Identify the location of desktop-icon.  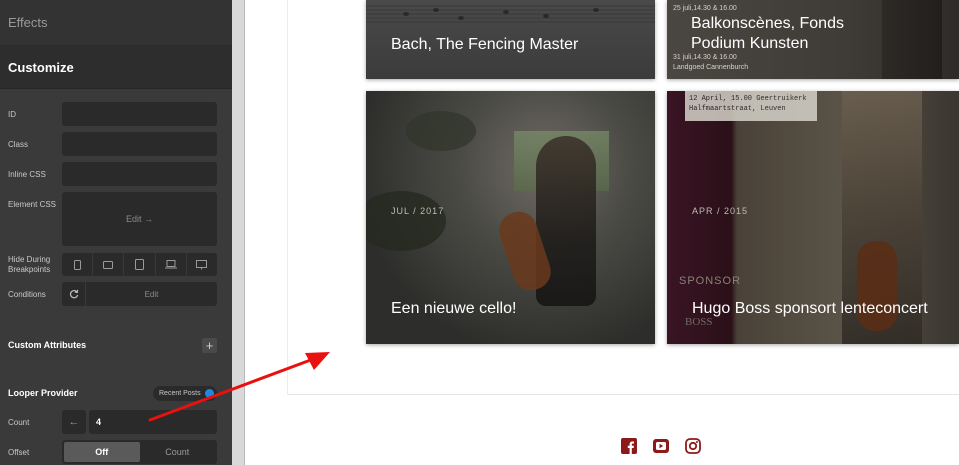
(202, 264).